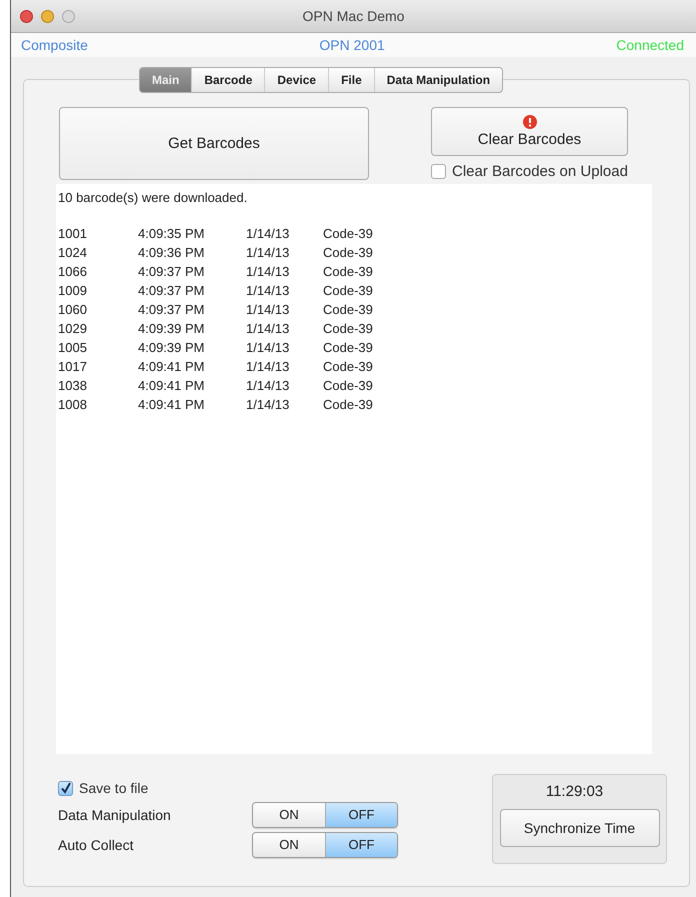  I want to click on clear-barcodes-button: Clear Barcodes, so click(529, 131).